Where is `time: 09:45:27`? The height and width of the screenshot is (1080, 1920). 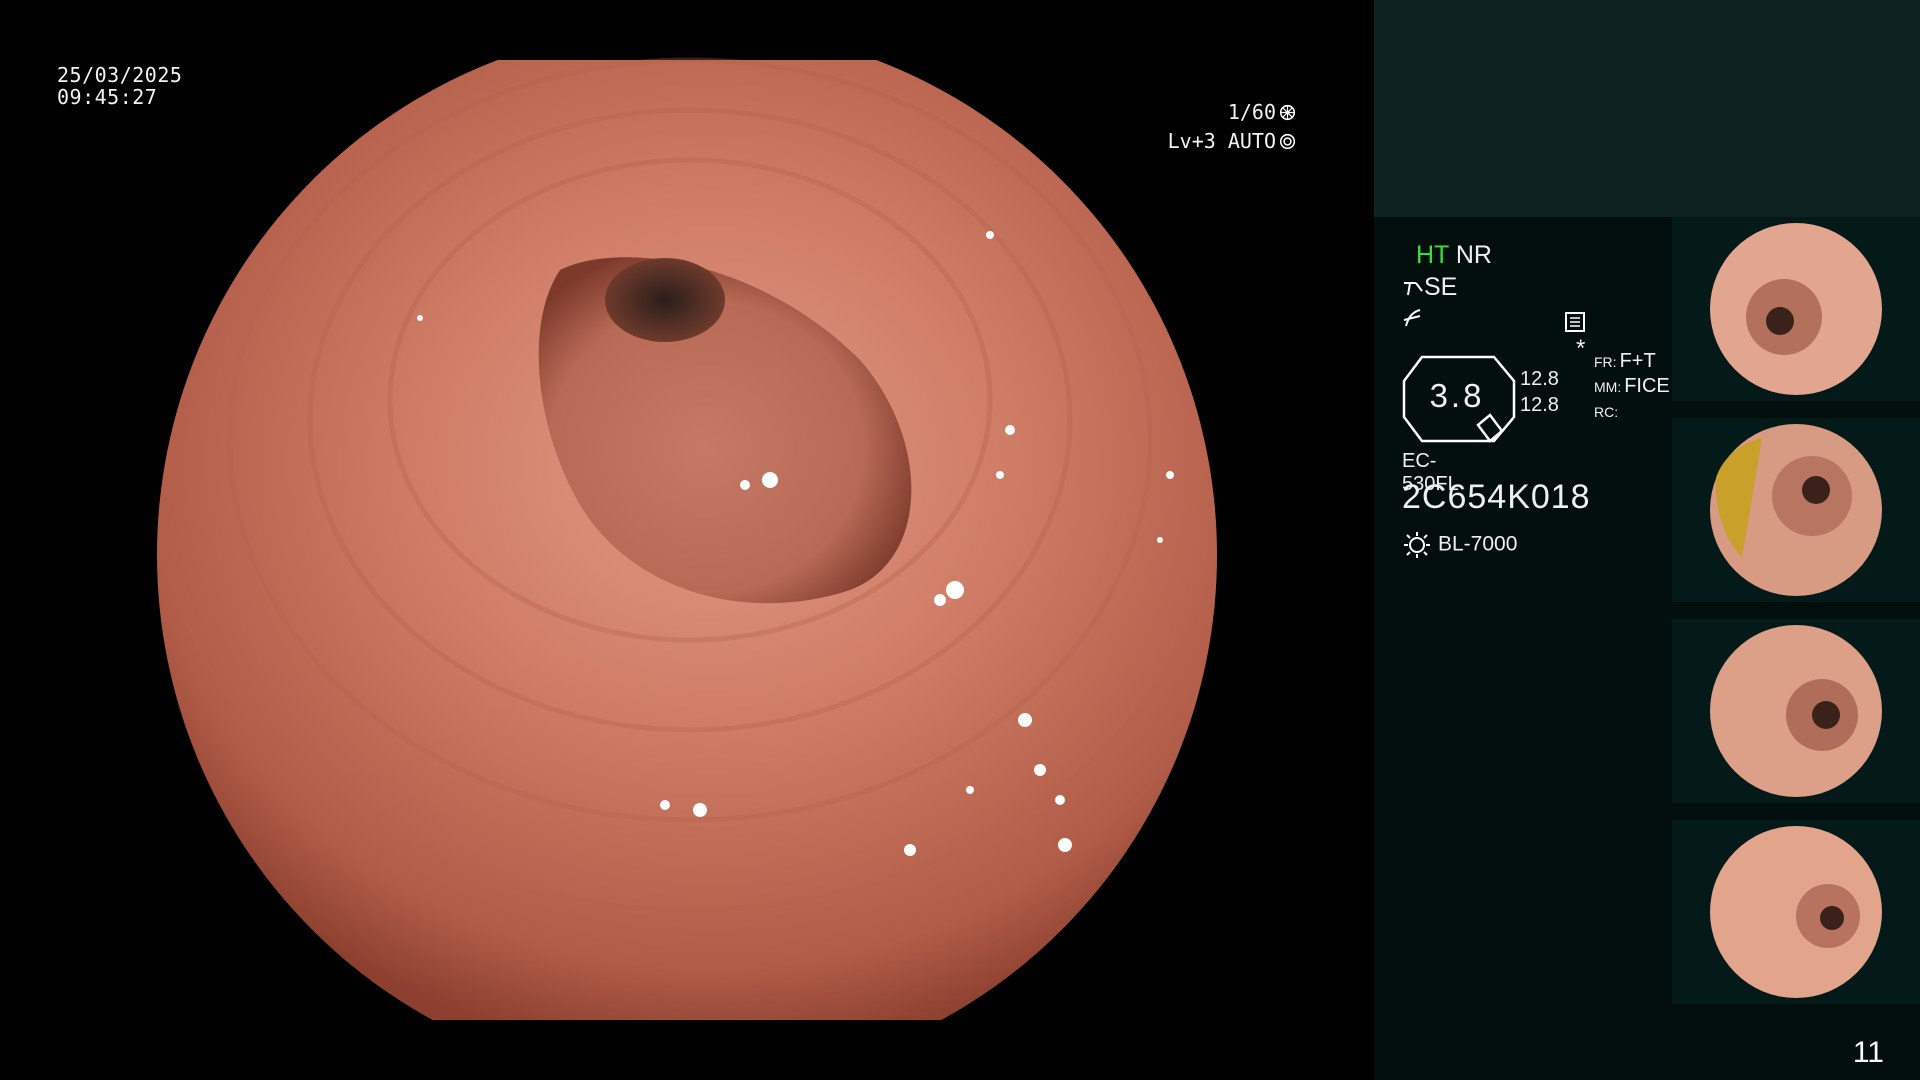 time: 09:45:27 is located at coordinates (107, 97).